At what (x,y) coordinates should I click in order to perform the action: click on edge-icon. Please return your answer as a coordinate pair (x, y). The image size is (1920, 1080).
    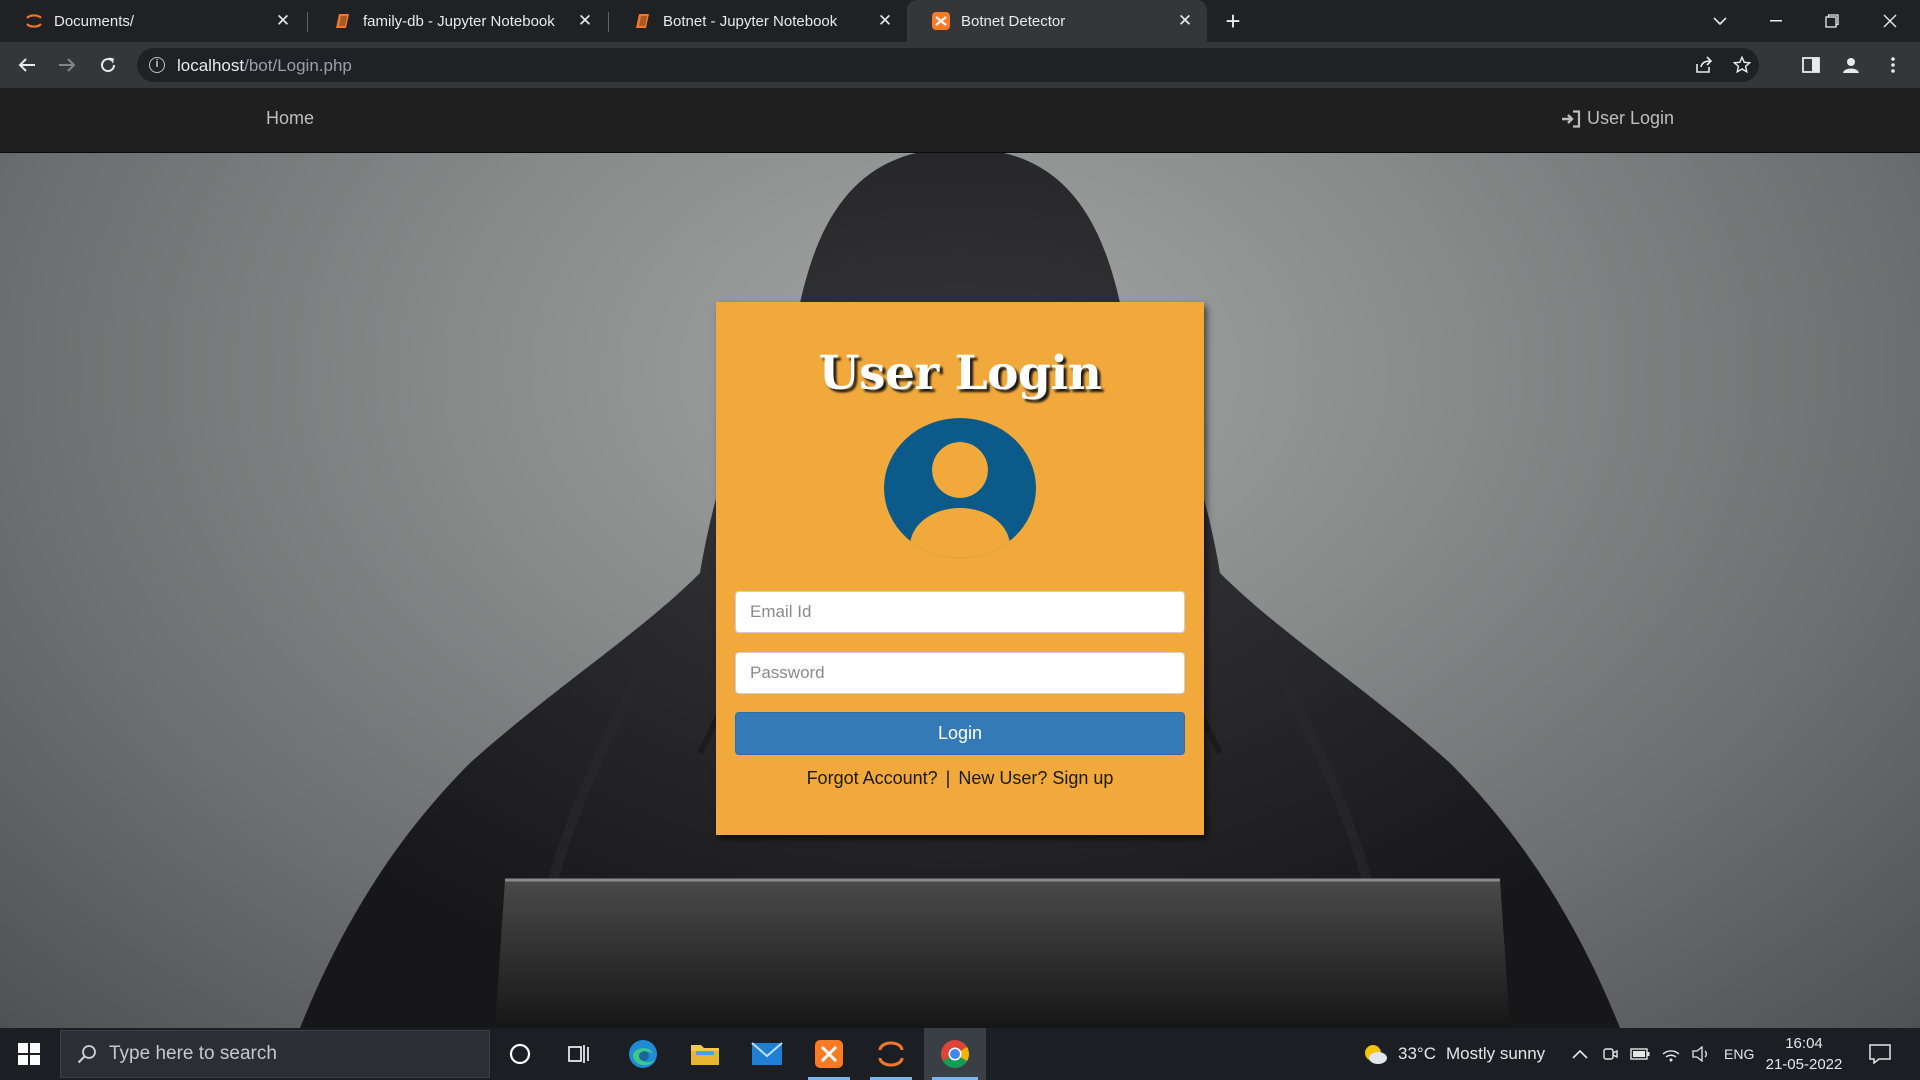
    Looking at the image, I should click on (643, 1054).